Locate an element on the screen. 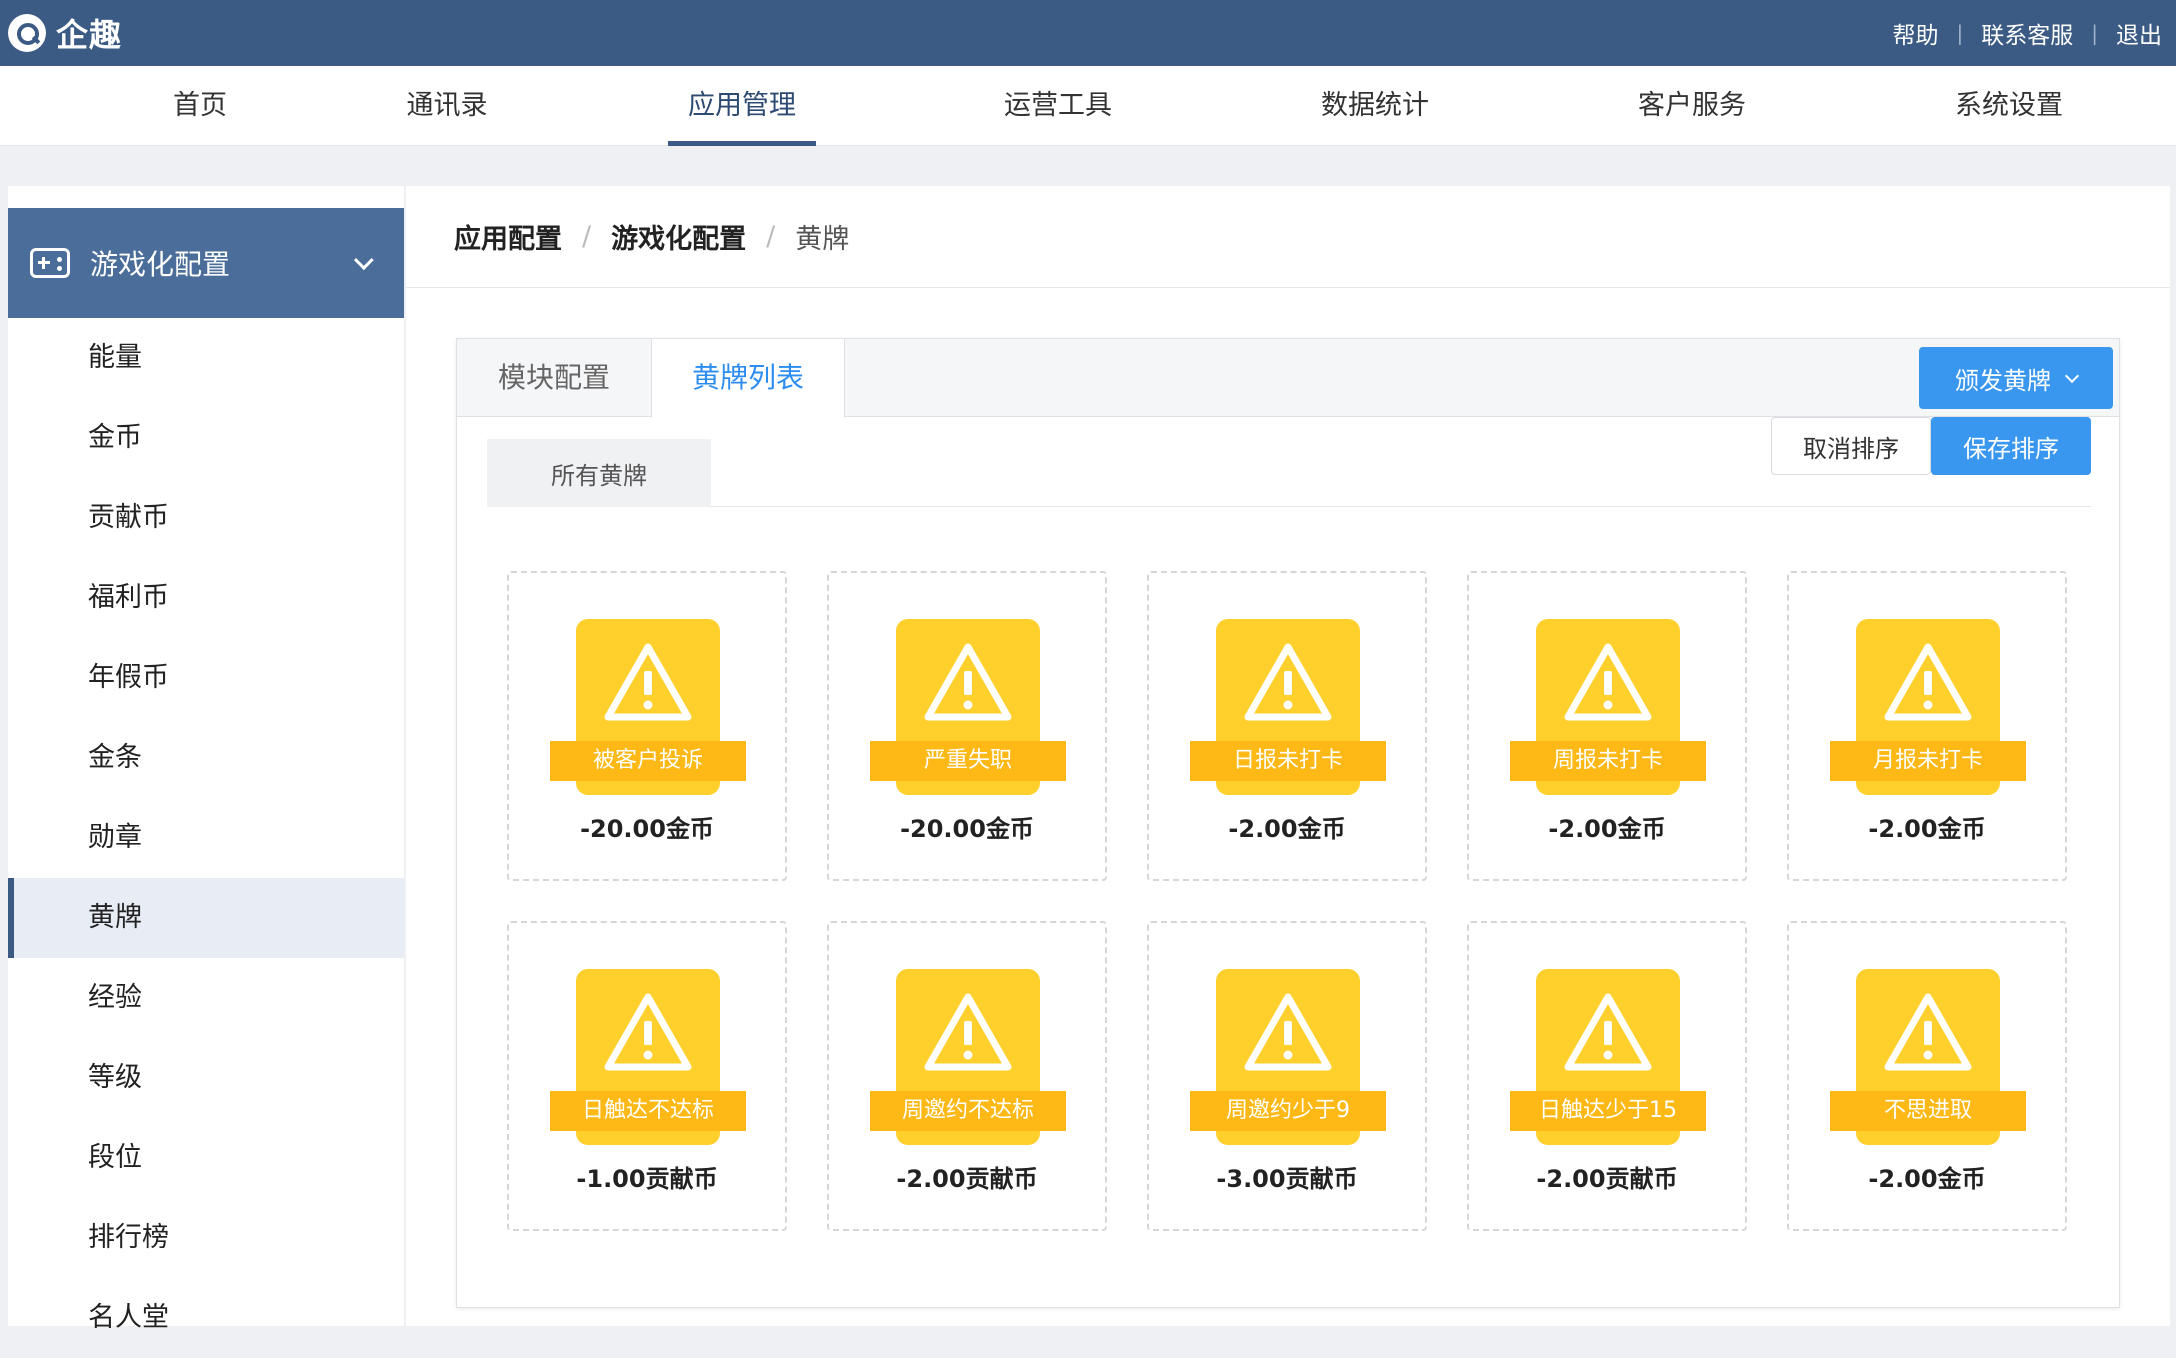  logo-icon is located at coordinates (27, 33).